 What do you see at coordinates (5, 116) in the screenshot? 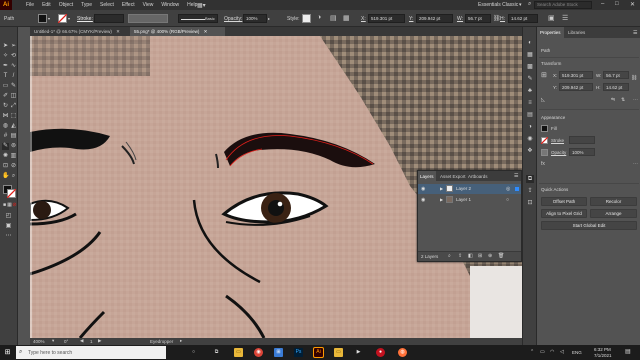
I see `width-tool-icon: ⋈` at bounding box center [5, 116].